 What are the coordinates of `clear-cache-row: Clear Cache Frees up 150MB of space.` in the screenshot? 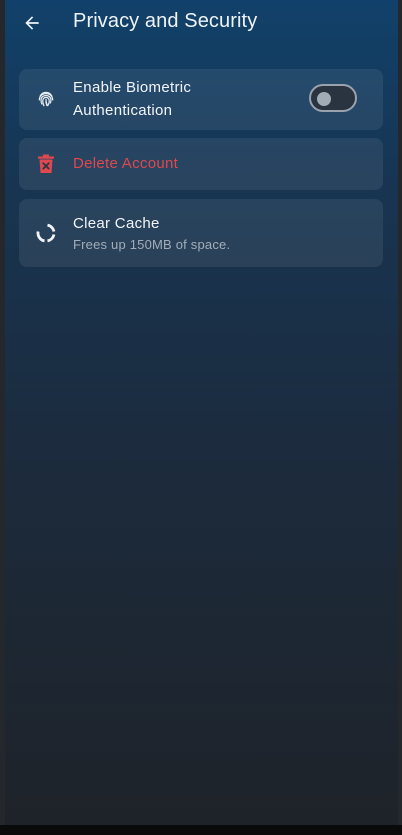 It's located at (201, 233).